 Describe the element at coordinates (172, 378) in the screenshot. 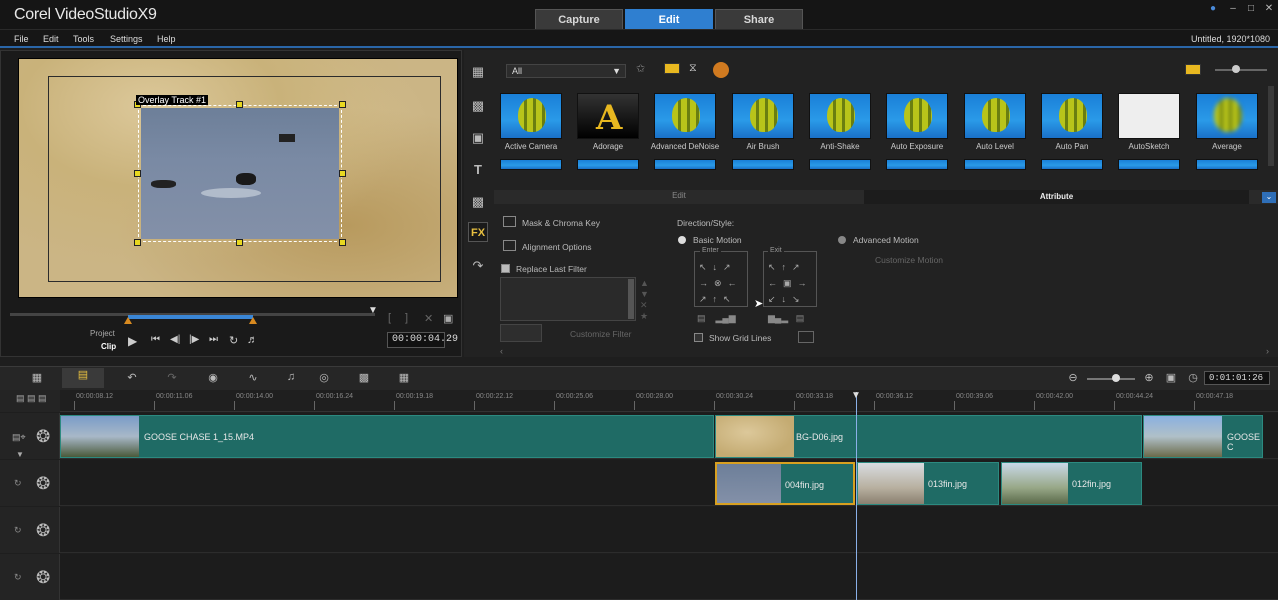

I see `redo-icon: ↷` at that location.